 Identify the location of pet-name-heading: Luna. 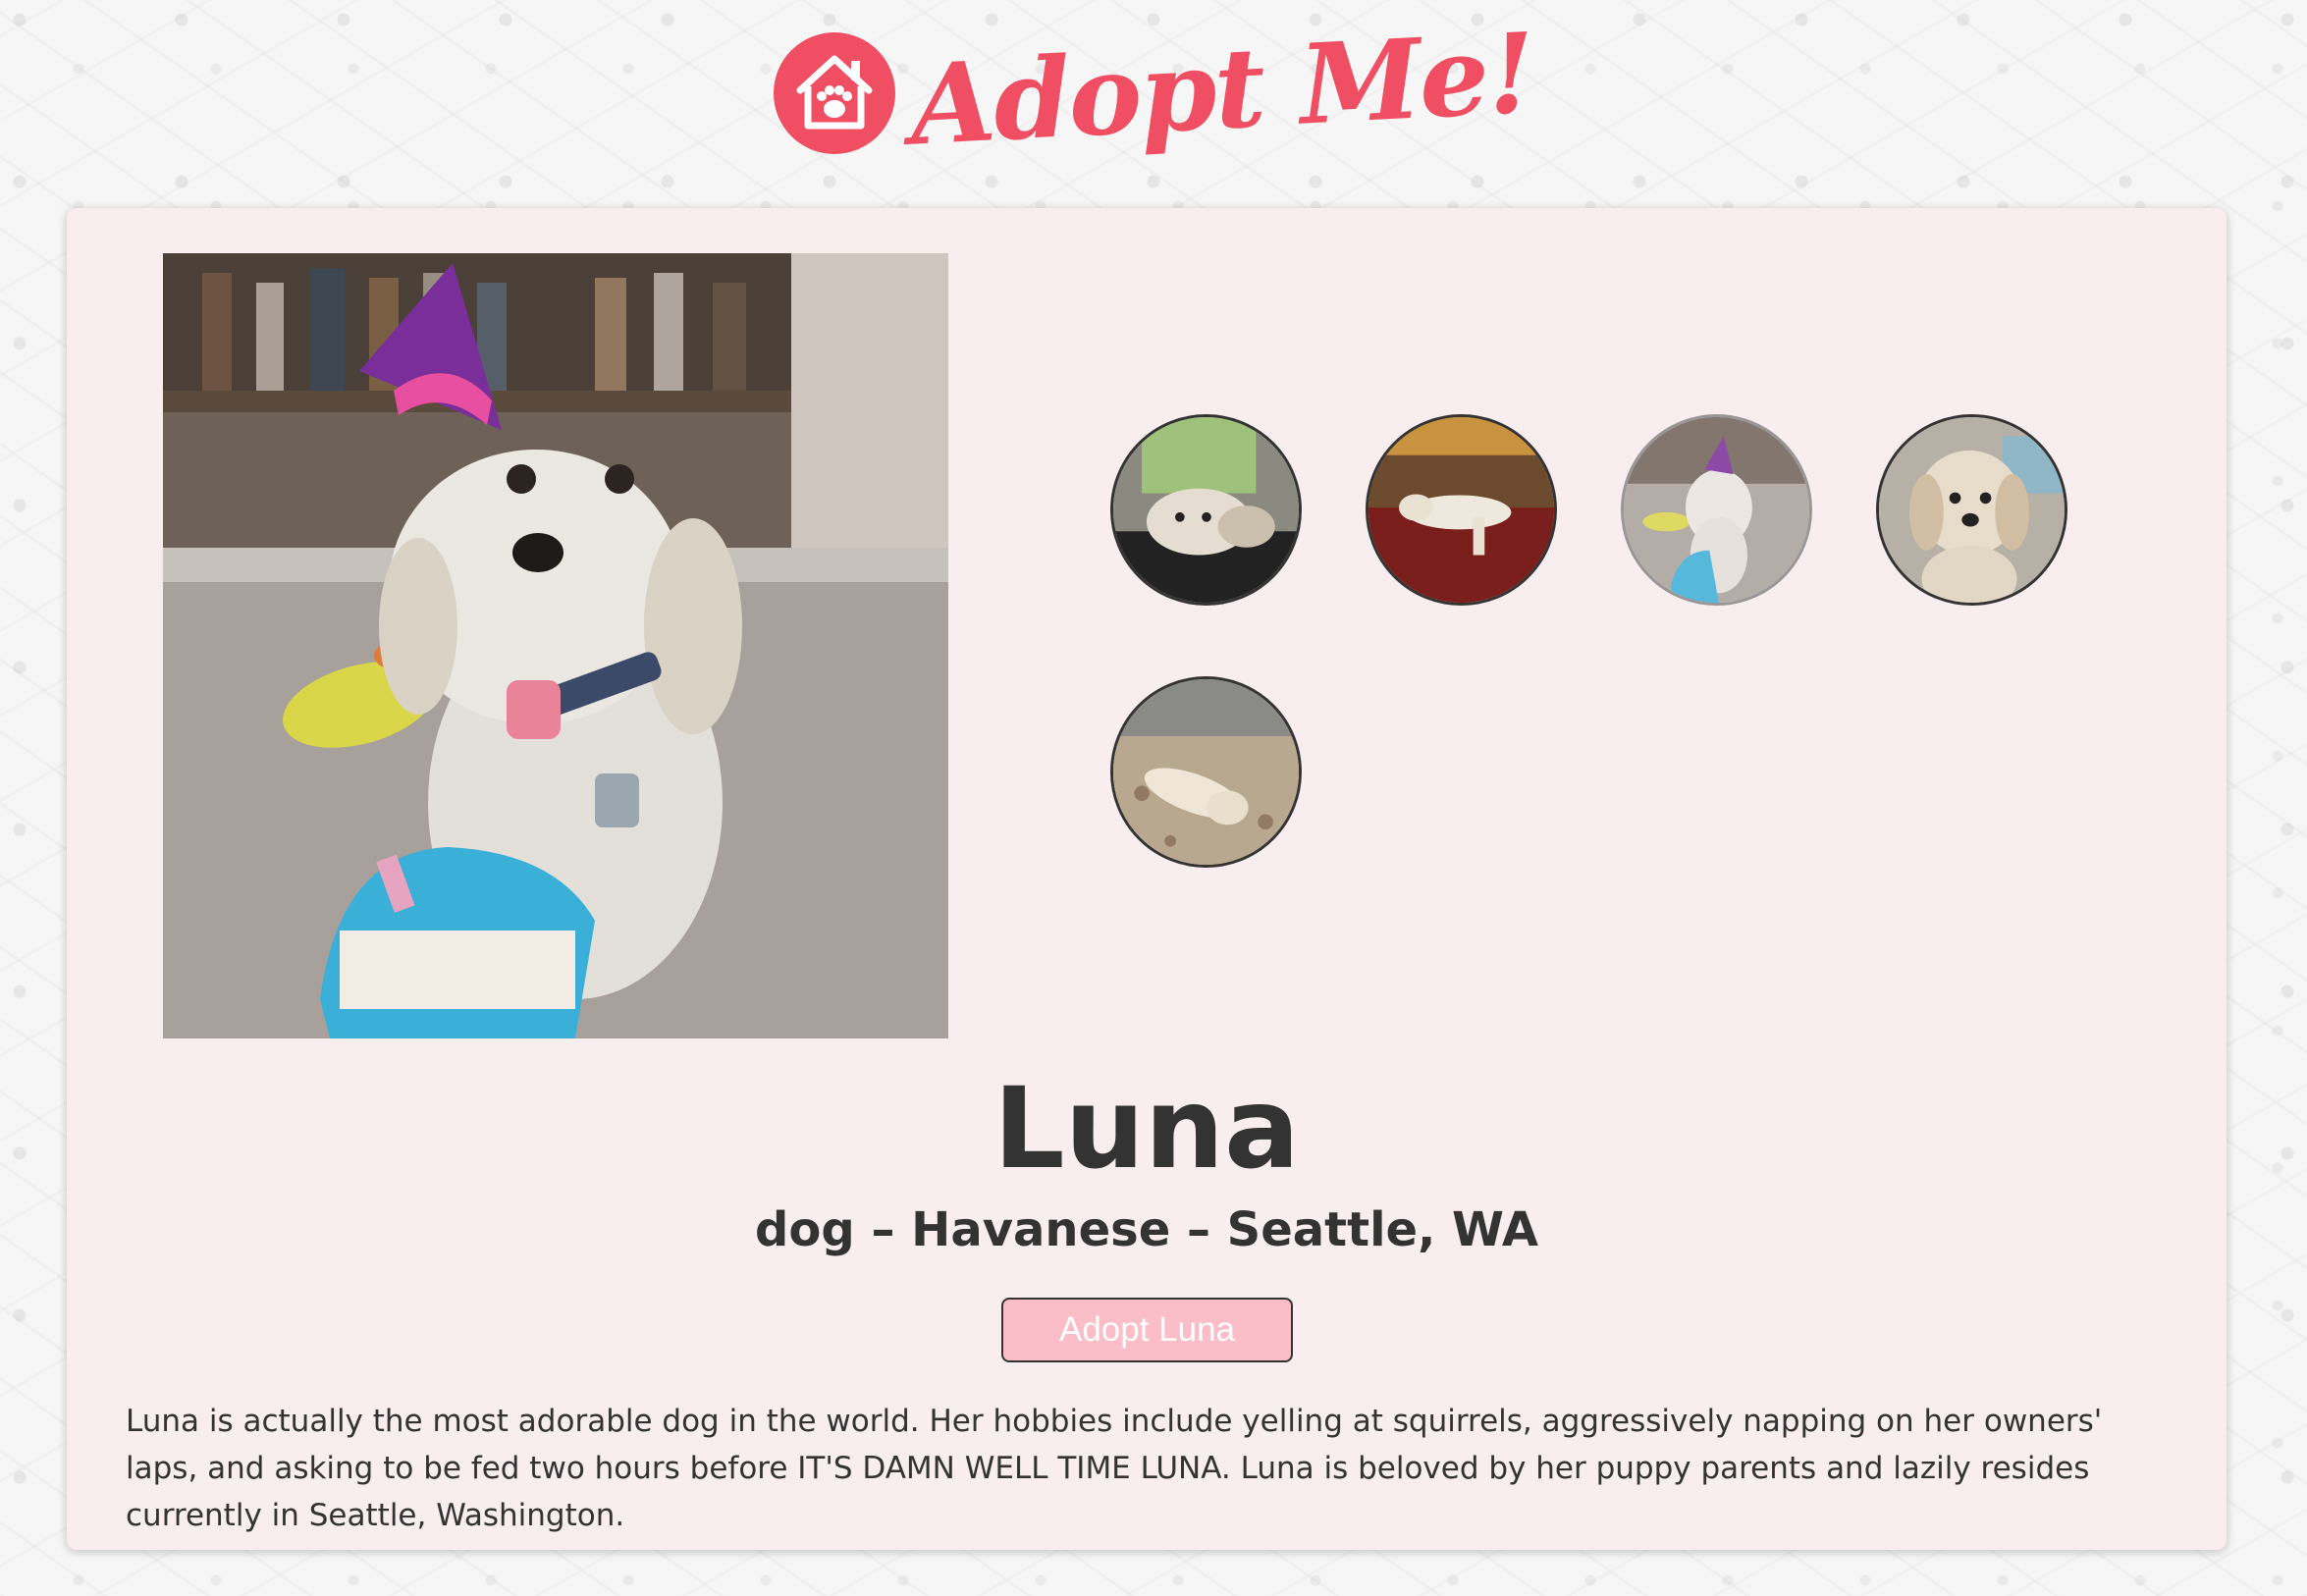
(1146, 1129).